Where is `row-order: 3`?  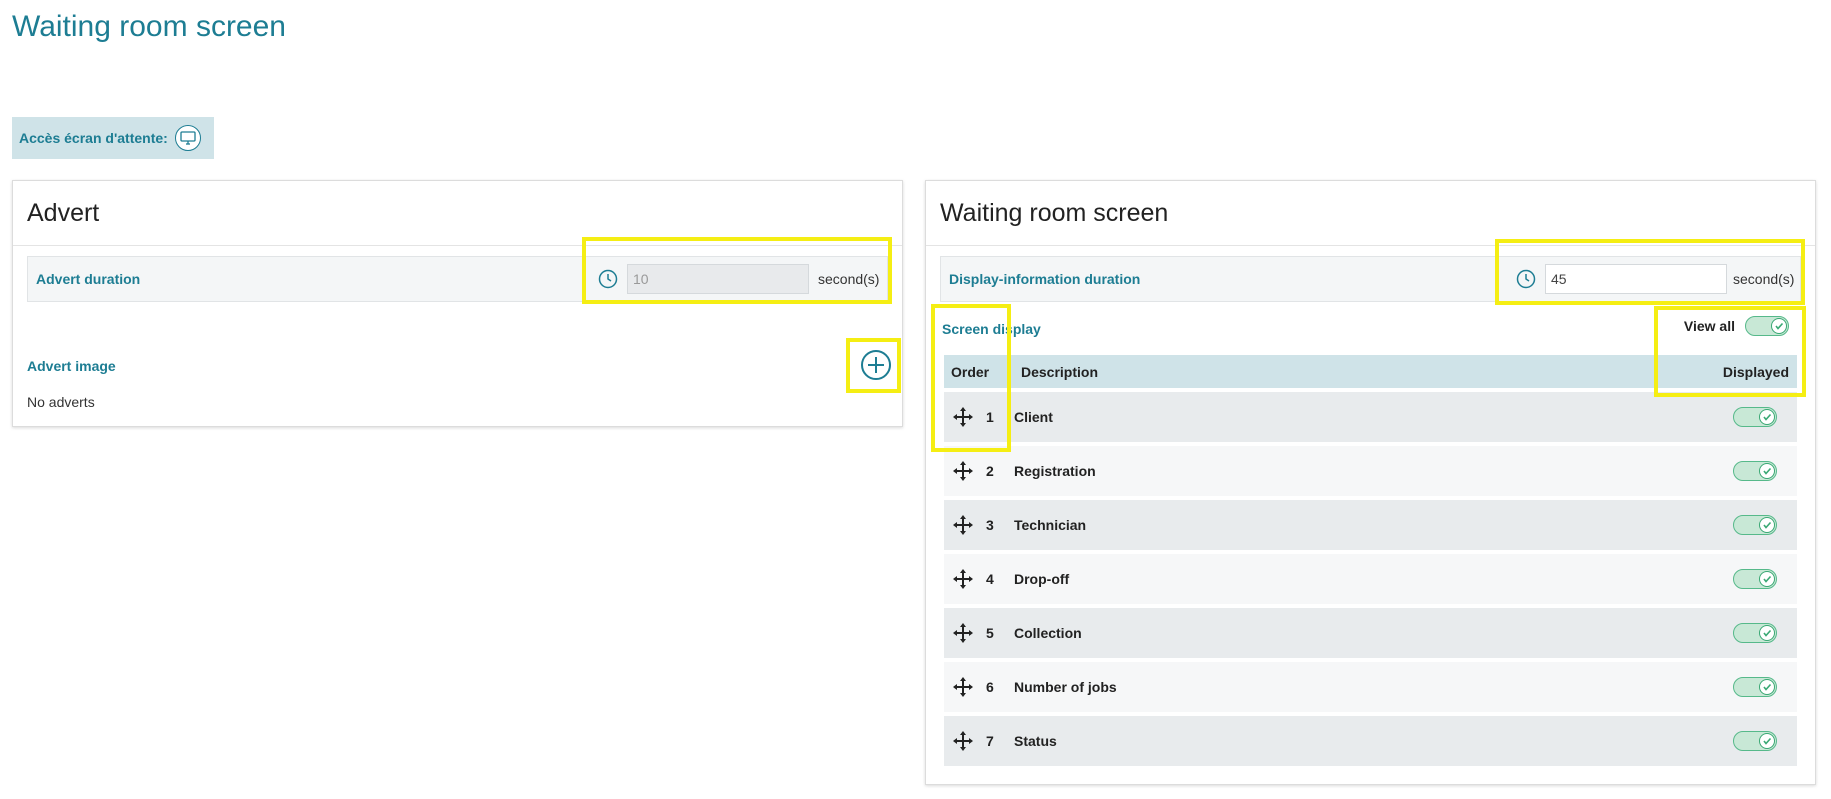
row-order: 3 is located at coordinates (990, 525).